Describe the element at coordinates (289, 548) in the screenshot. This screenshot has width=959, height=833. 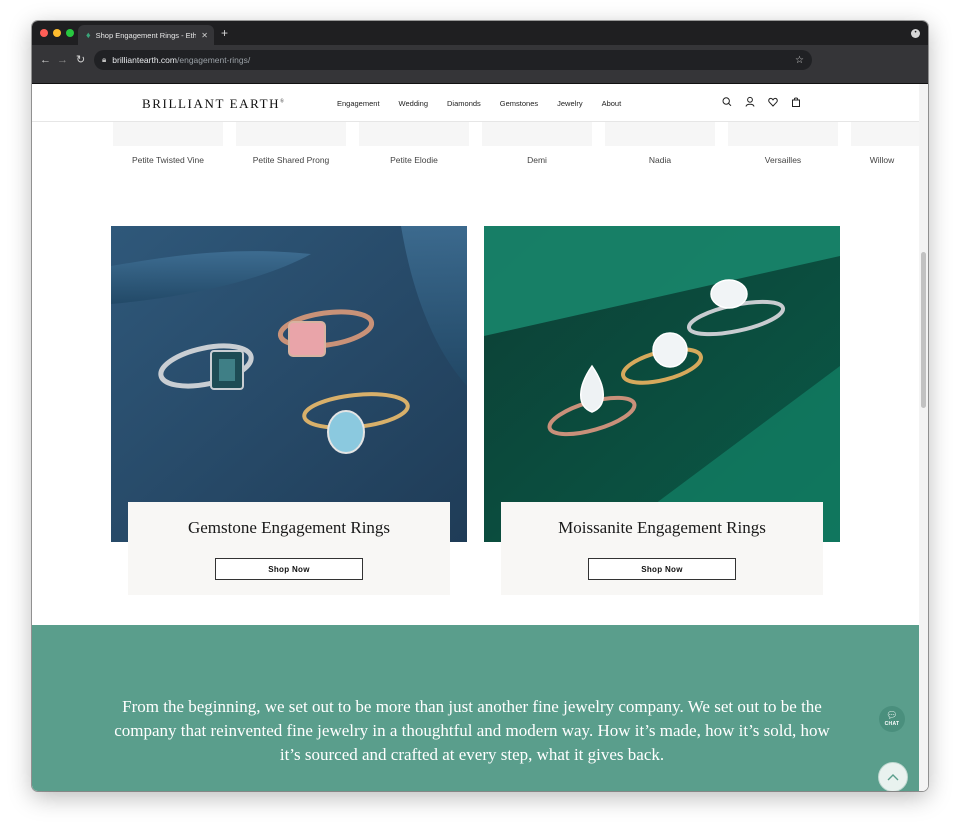
I see `gemstone-feature-panel: Gemstone Engagement Rings Shop Now` at that location.